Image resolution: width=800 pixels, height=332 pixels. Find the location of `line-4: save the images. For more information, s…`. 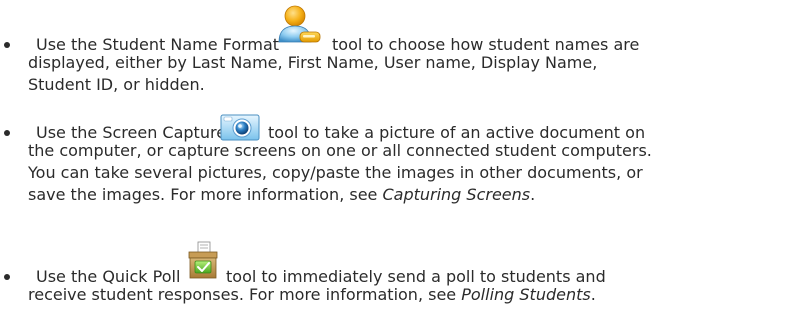

line-4: save the images. For more information, s… is located at coordinates (281, 195).